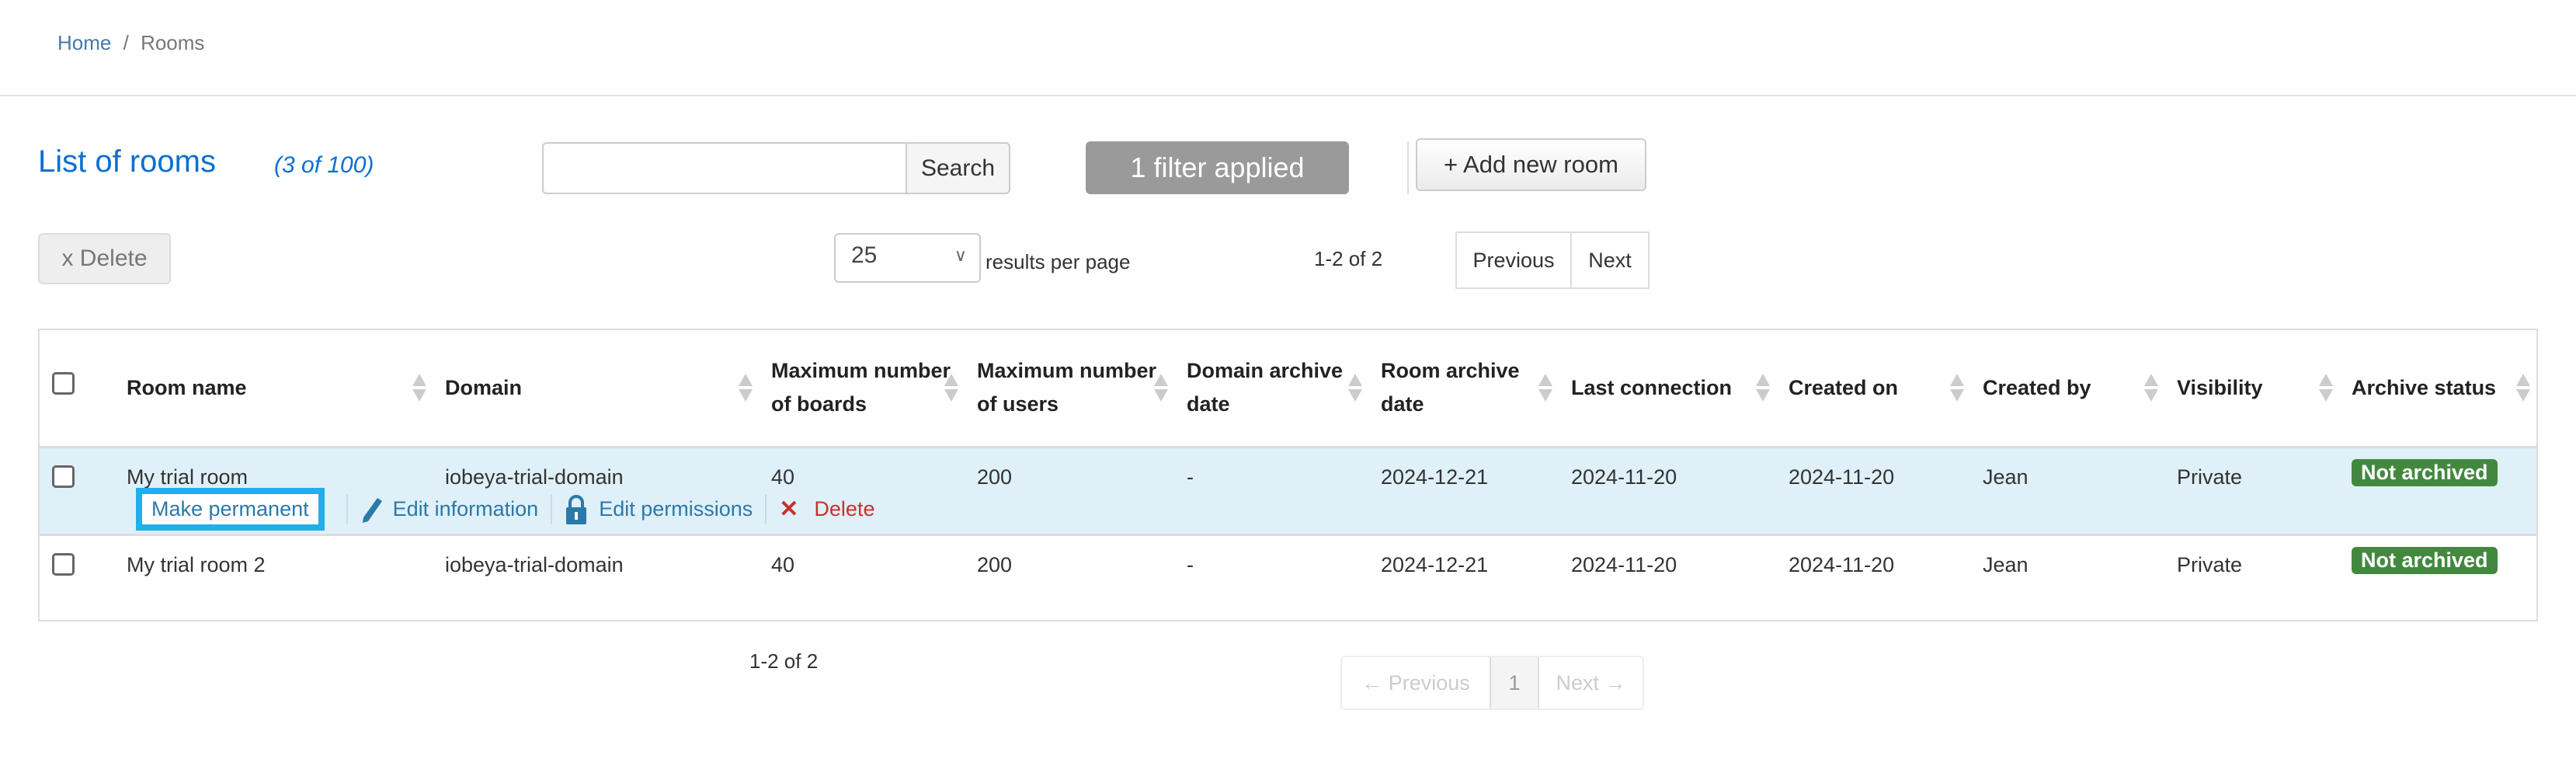 The width and height of the screenshot is (2576, 759). What do you see at coordinates (127, 161) in the screenshot?
I see `page-title: List of rooms` at bounding box center [127, 161].